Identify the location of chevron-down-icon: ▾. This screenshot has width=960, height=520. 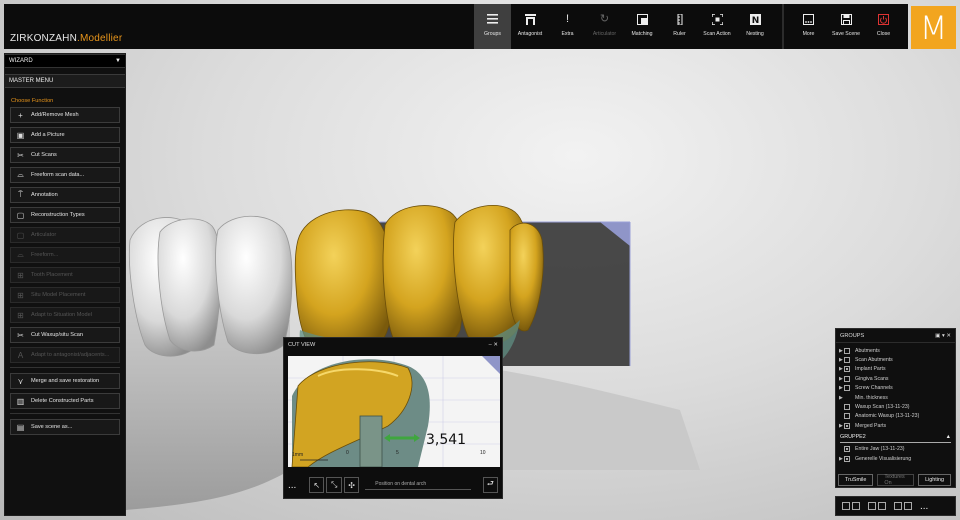
(943, 336).